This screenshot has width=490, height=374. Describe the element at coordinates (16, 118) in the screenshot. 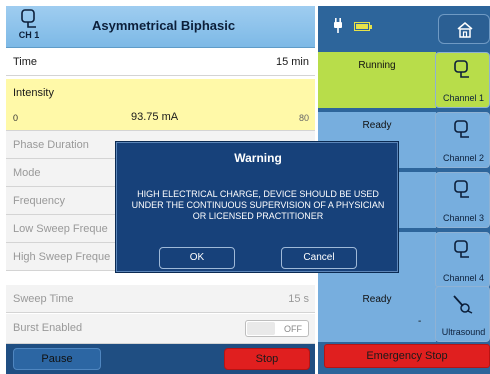

I see `intensity-min: 0` at that location.